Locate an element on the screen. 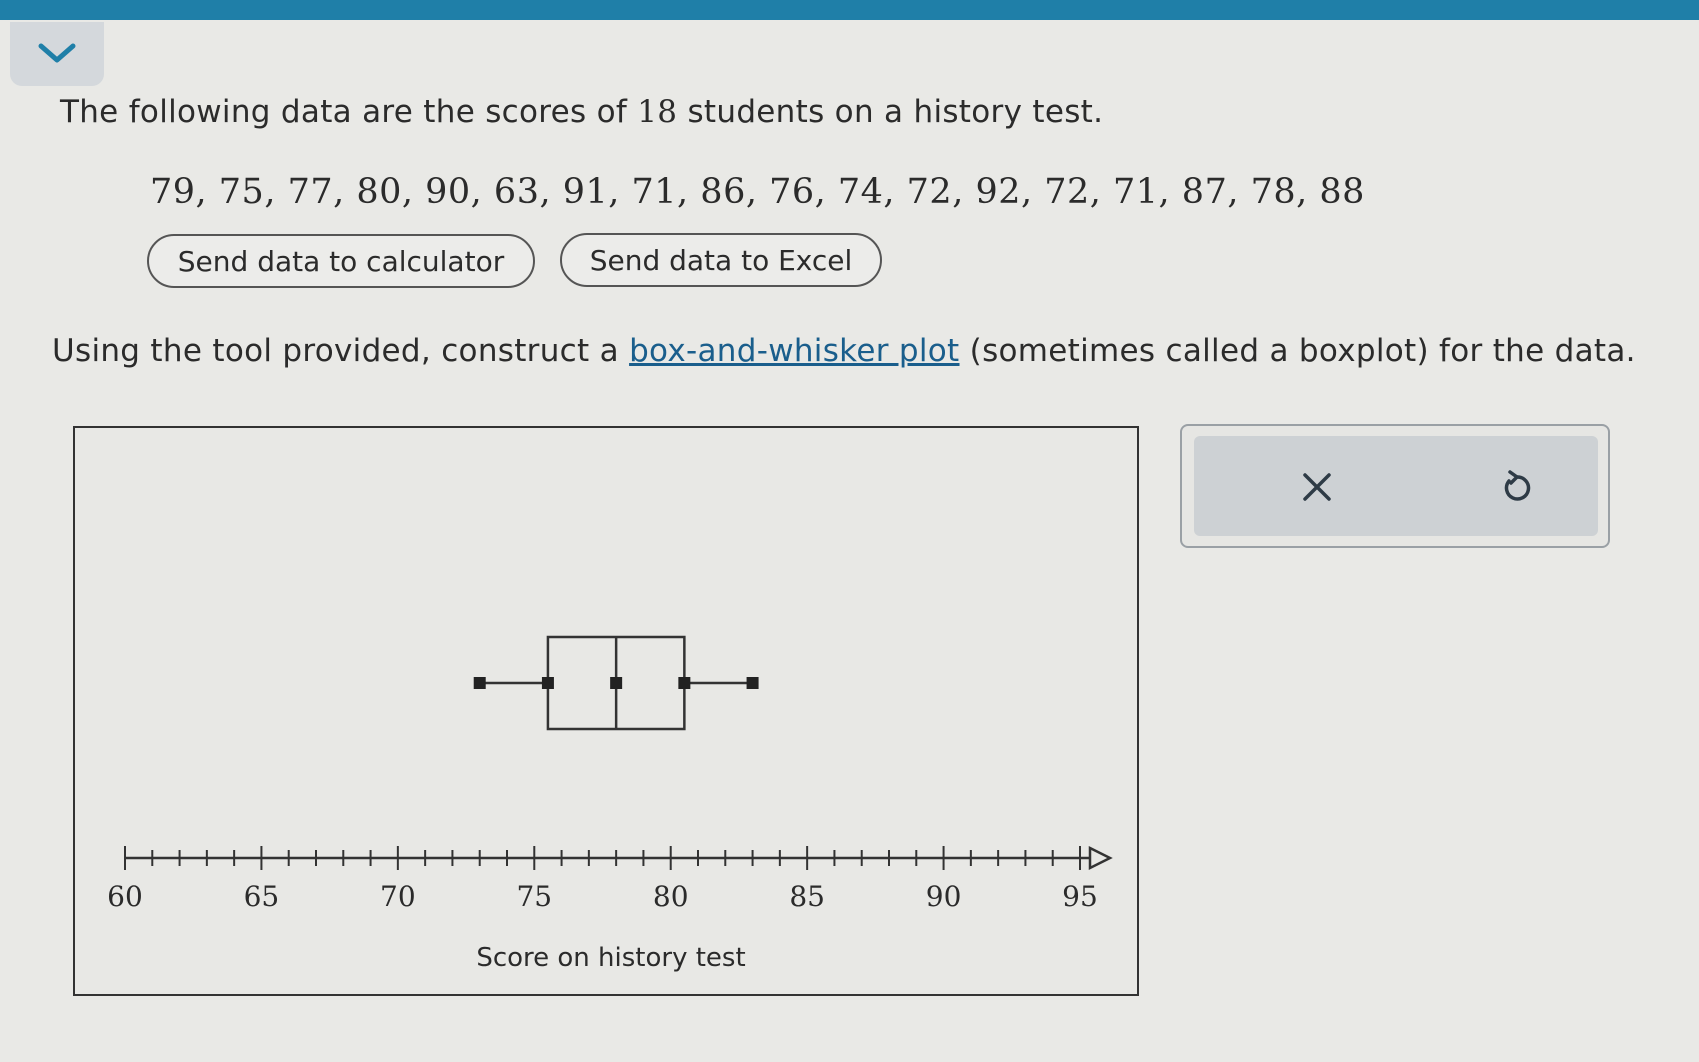 This screenshot has height=1062, width=1699. tool-panel is located at coordinates (1395, 486).